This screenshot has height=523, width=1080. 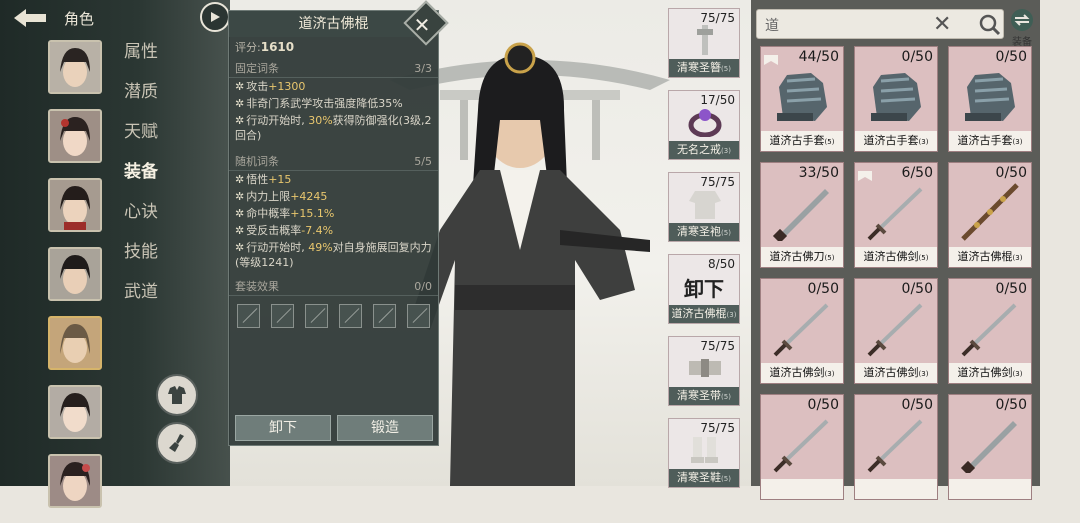 What do you see at coordinates (990, 25) in the screenshot?
I see `search-icon` at bounding box center [990, 25].